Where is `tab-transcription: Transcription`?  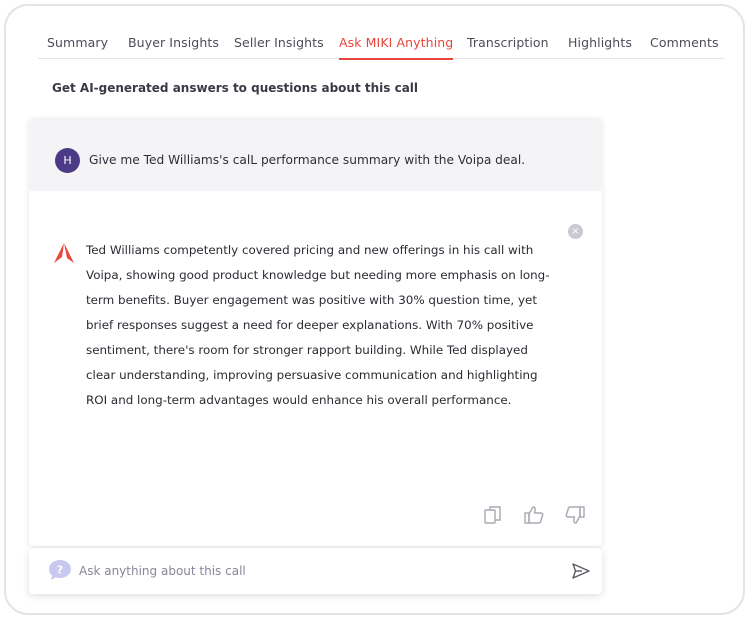 tab-transcription: Transcription is located at coordinates (508, 47).